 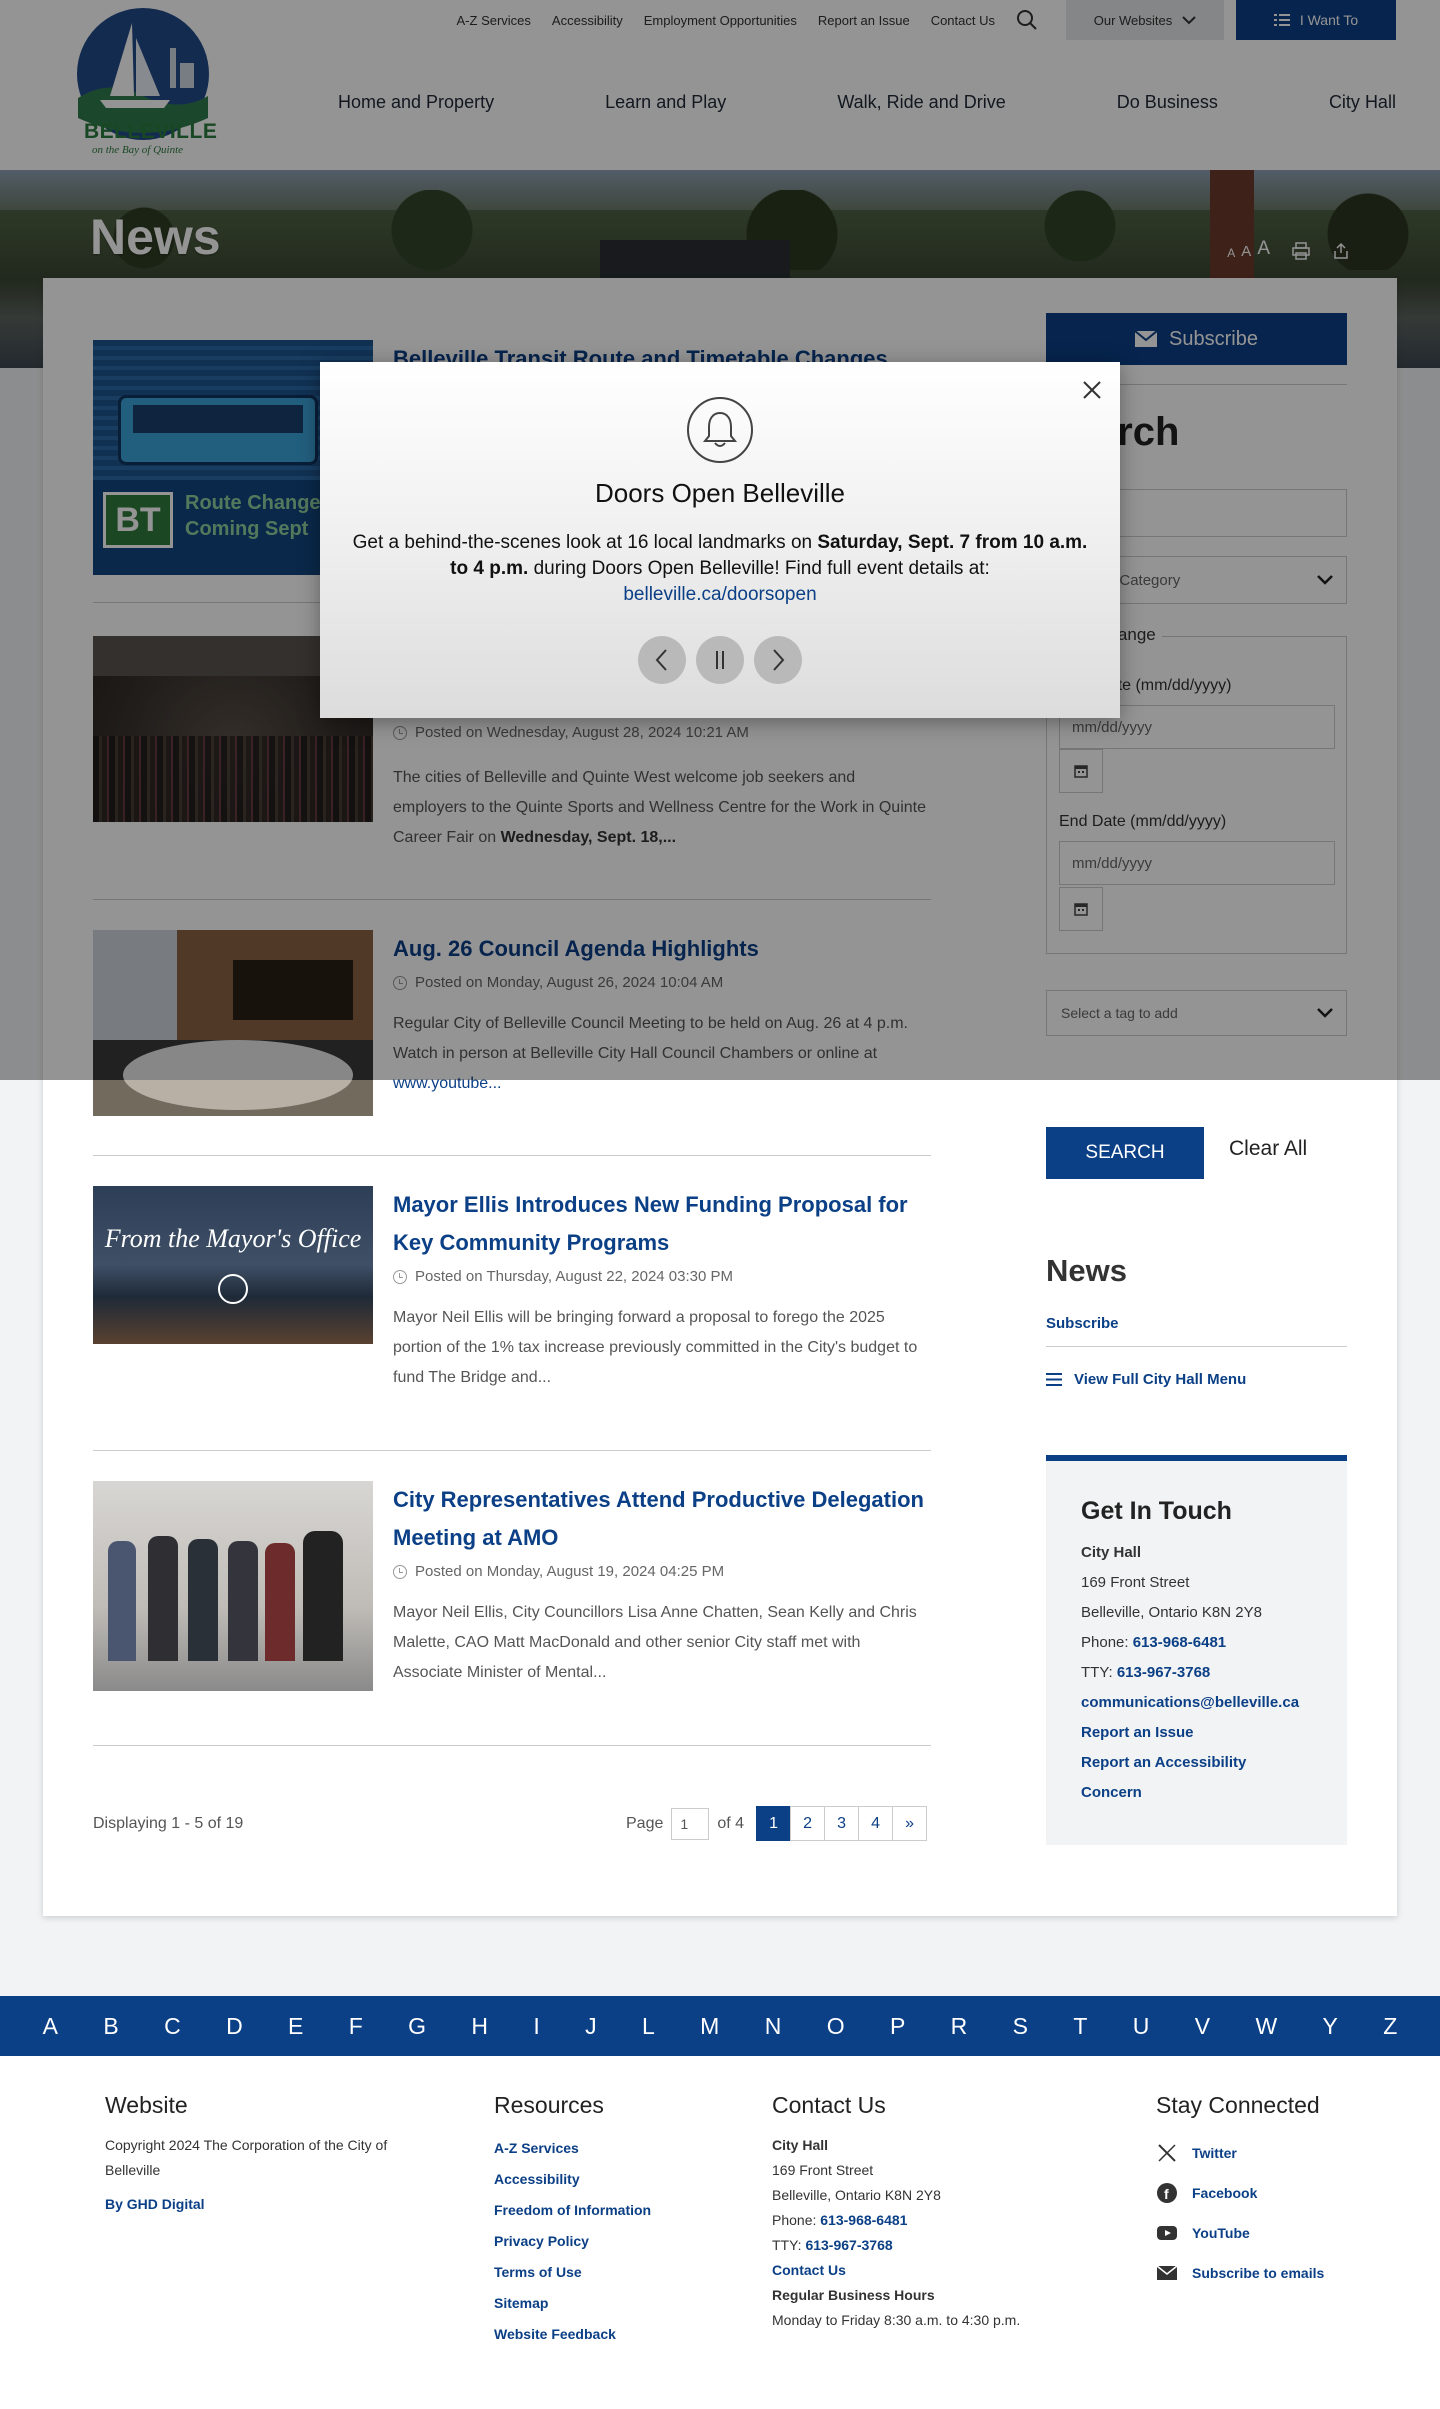 What do you see at coordinates (1163, 1672) in the screenshot?
I see `tty-link: 613-967-3768` at bounding box center [1163, 1672].